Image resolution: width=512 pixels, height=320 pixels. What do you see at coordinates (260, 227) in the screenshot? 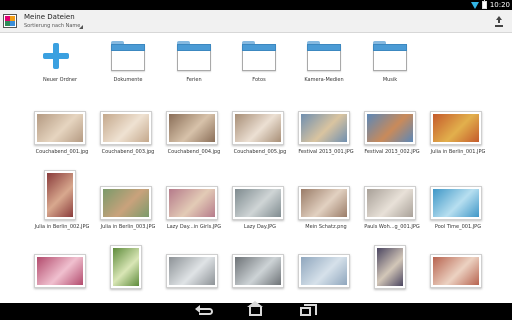
I see `photo-label: Lazy Day.JPG` at bounding box center [260, 227].